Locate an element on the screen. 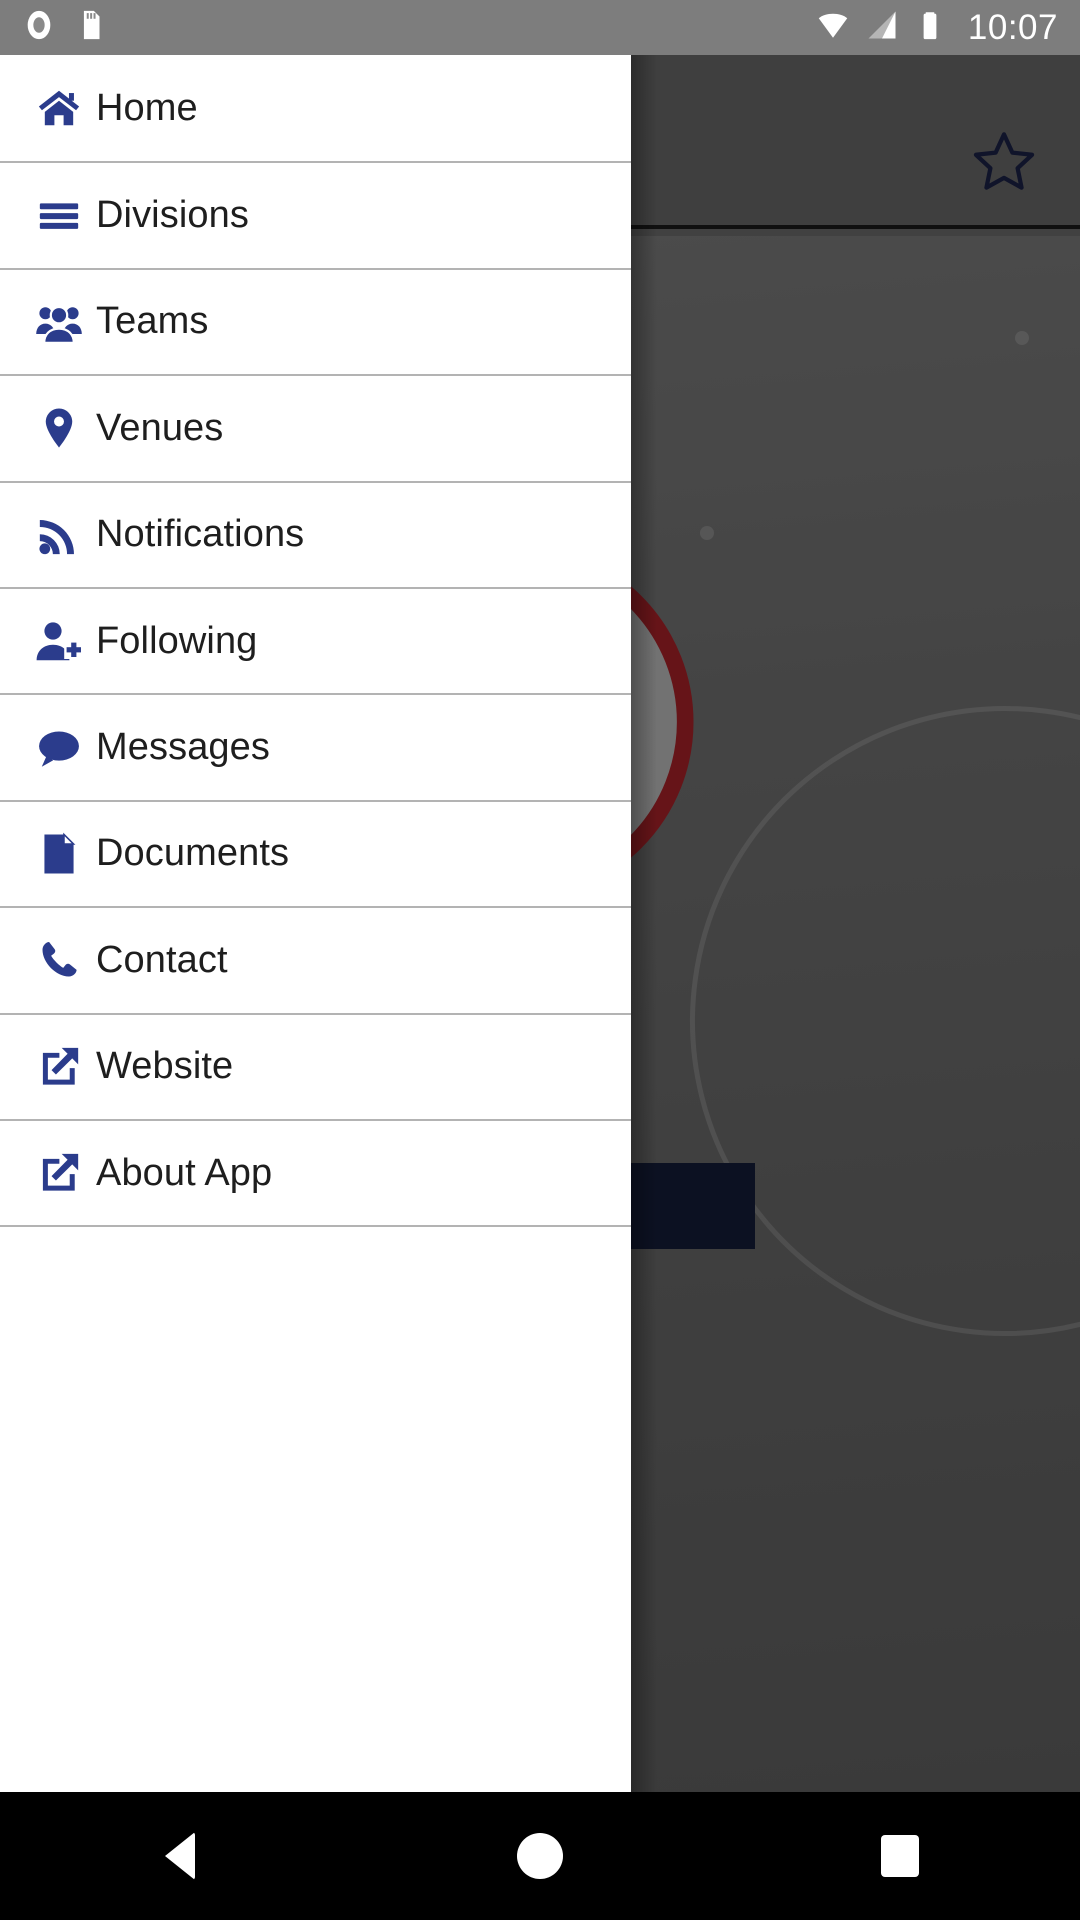 Image resolution: width=1080 pixels, height=1920 pixels. phone-icon is located at coordinates (59, 960).